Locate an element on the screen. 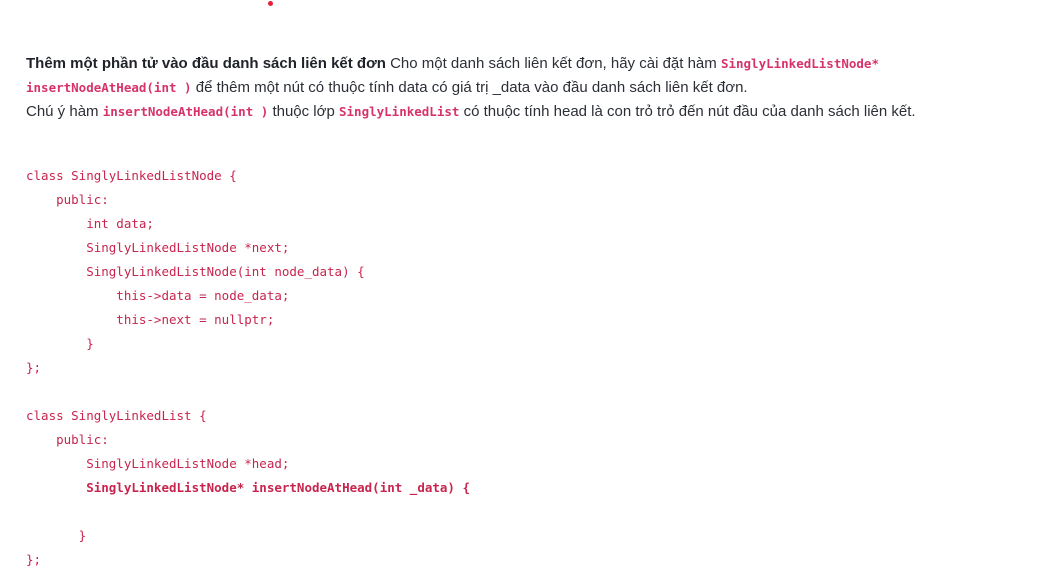 The height and width of the screenshot is (585, 1037). code-line: class SinglyLinkedListNode { is located at coordinates (131, 175).